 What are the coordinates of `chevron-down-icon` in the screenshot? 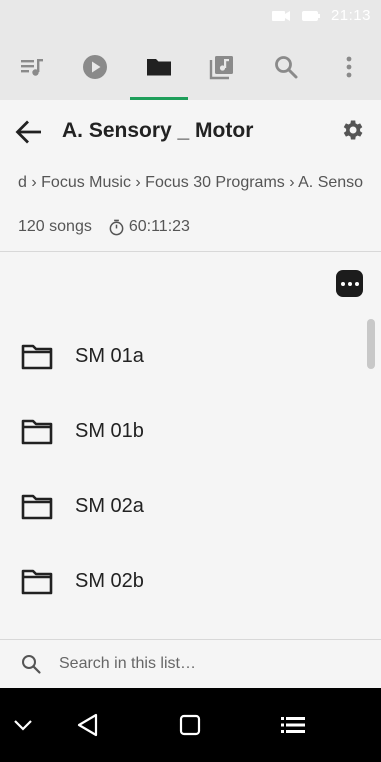 It's located at (23, 725).